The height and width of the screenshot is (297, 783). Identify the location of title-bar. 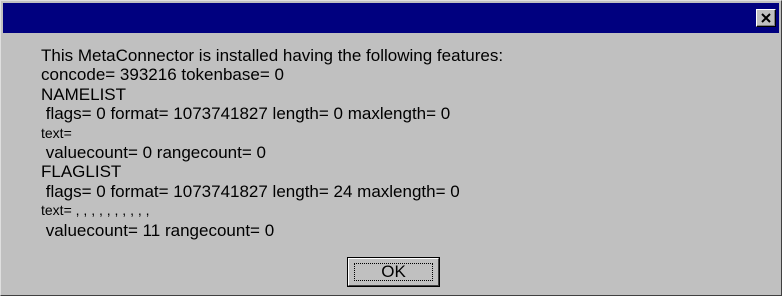
(391, 18).